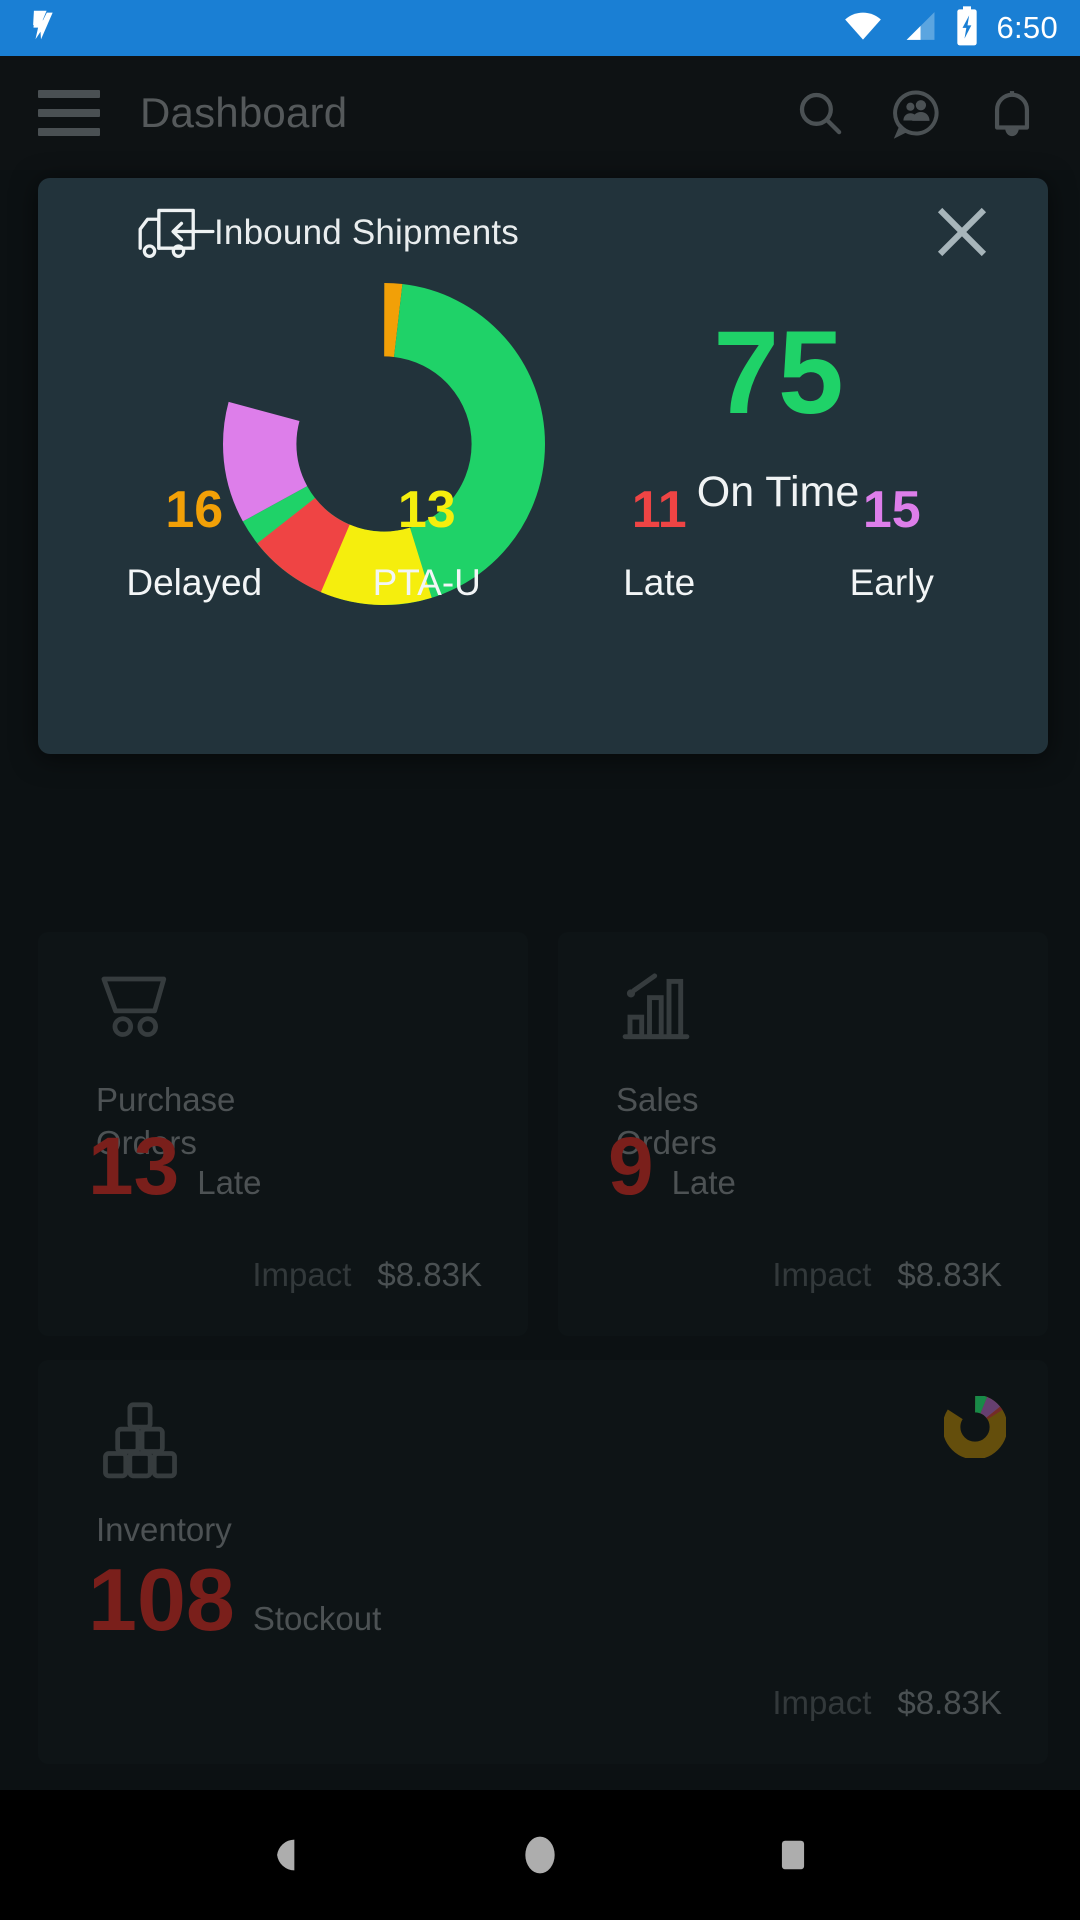 The image size is (1080, 1920). I want to click on chat-contacts-icon, so click(916, 113).